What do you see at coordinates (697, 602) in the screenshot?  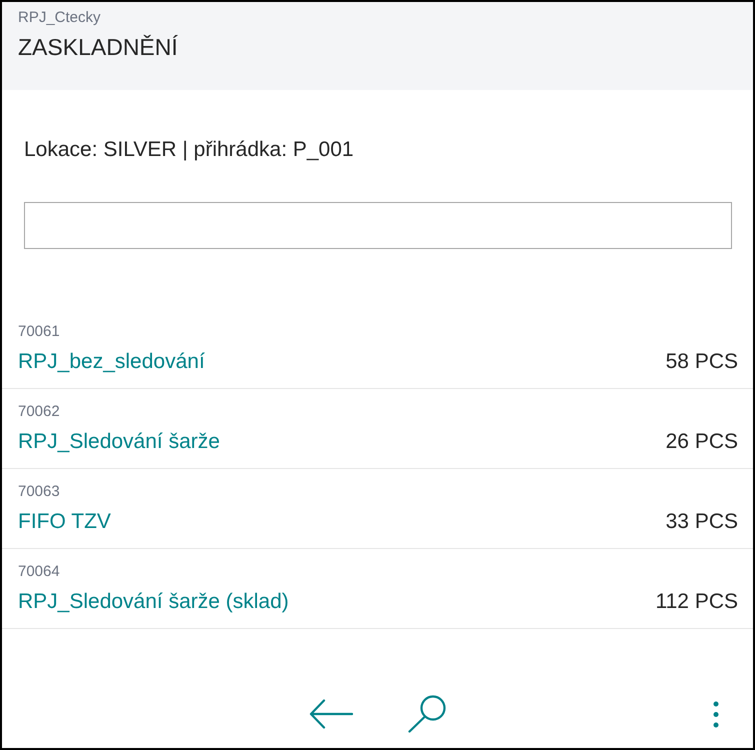 I see `item-quantity: 112 PCS` at bounding box center [697, 602].